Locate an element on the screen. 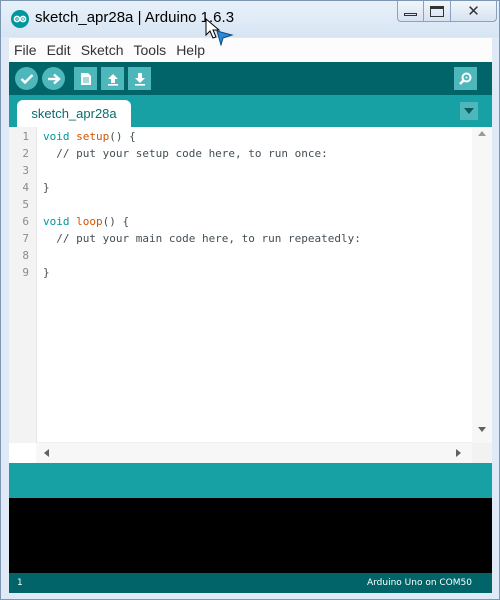 Image resolution: width=500 pixels, height=600 pixels. line-number: 8 is located at coordinates (25, 255).